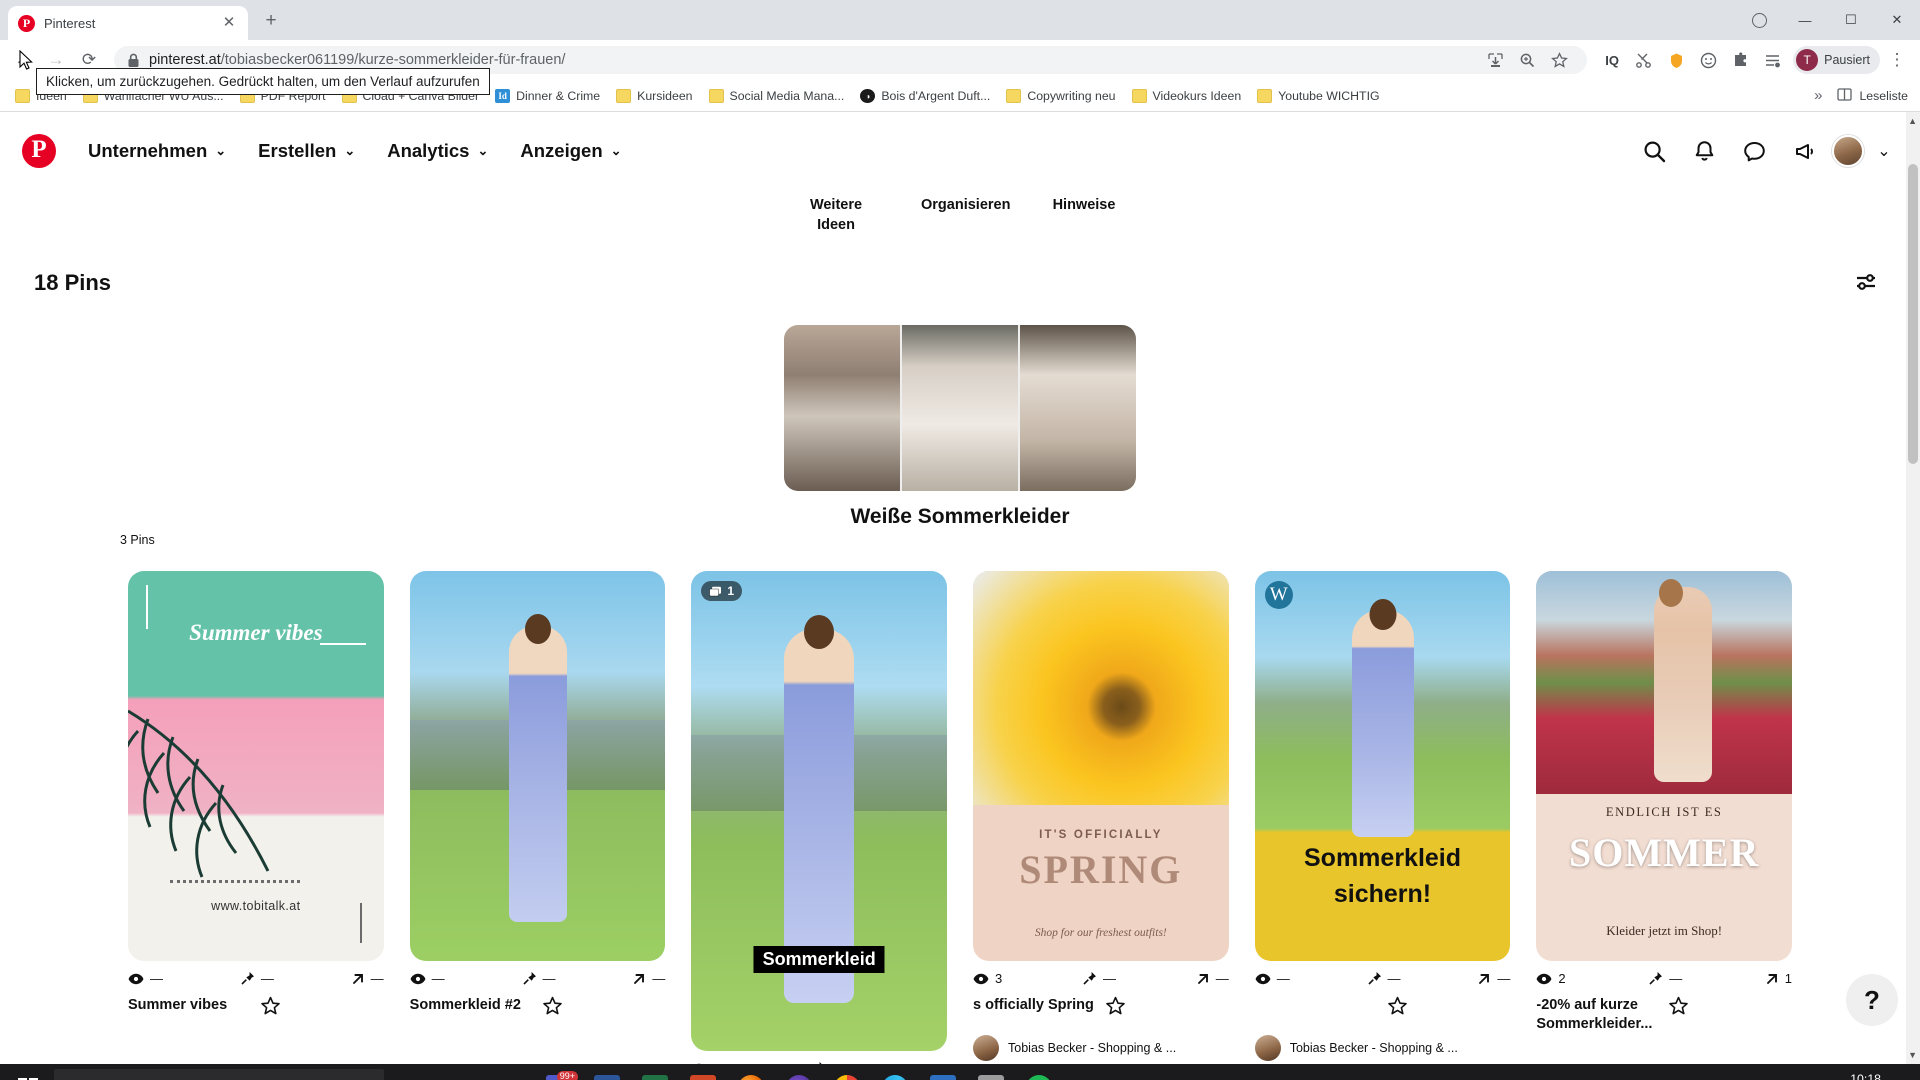  What do you see at coordinates (1318, 96) in the screenshot?
I see `bookmark-item: Youtube WICHTIG` at bounding box center [1318, 96].